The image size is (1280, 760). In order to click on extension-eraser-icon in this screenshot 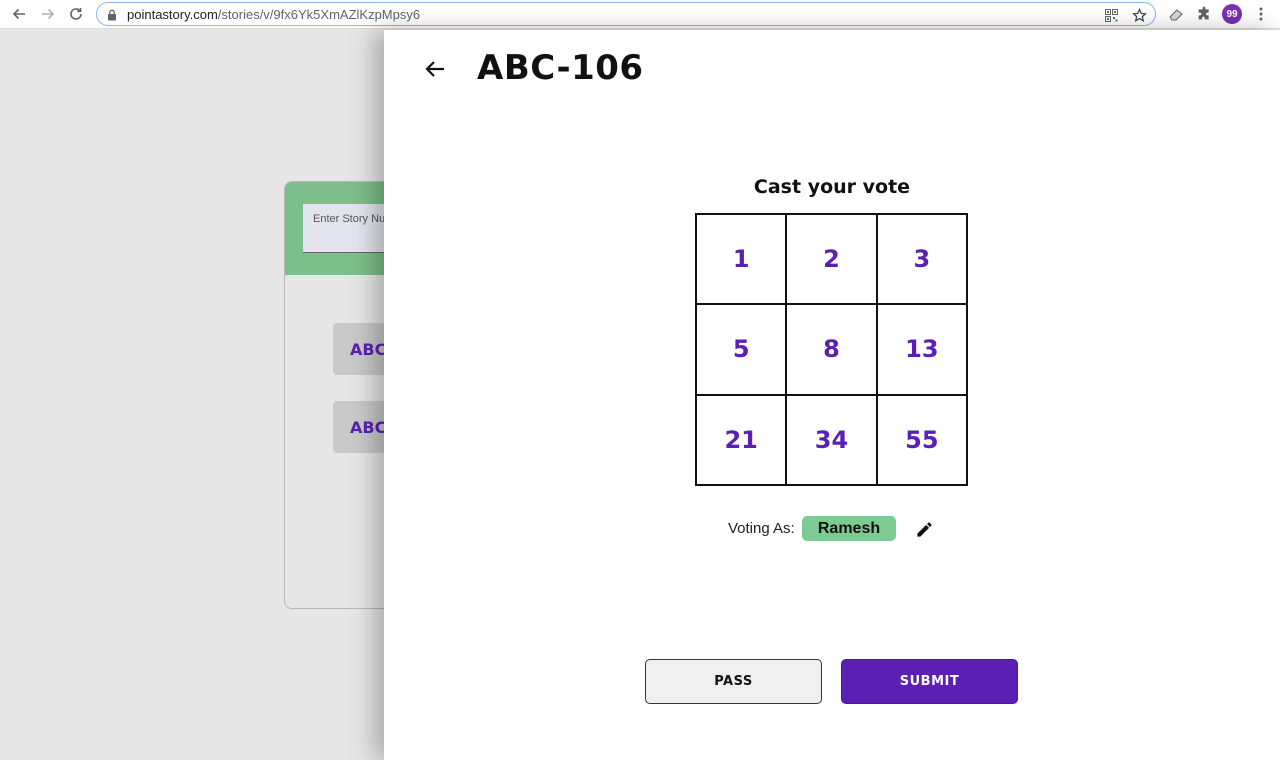, I will do `click(1176, 14)`.